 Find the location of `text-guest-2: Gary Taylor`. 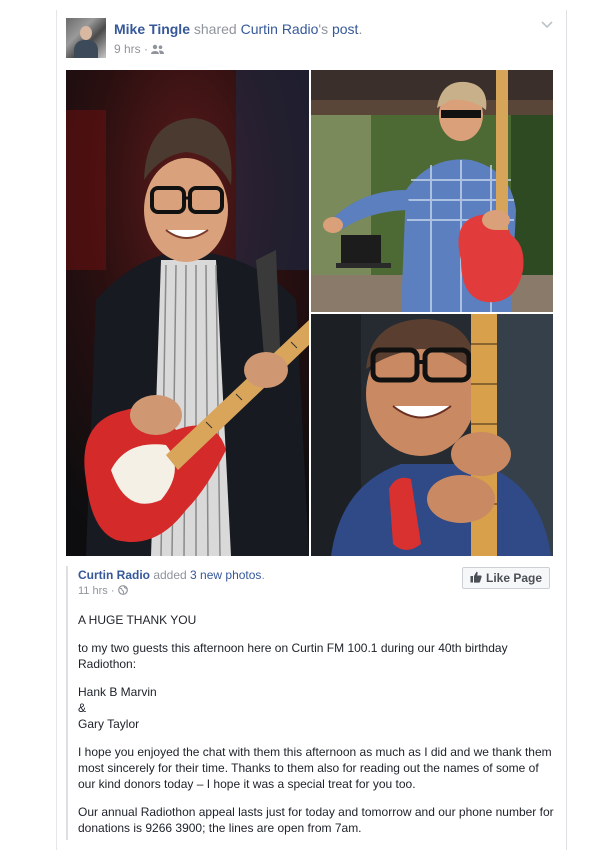

text-guest-2: Gary Taylor is located at coordinates (109, 724).